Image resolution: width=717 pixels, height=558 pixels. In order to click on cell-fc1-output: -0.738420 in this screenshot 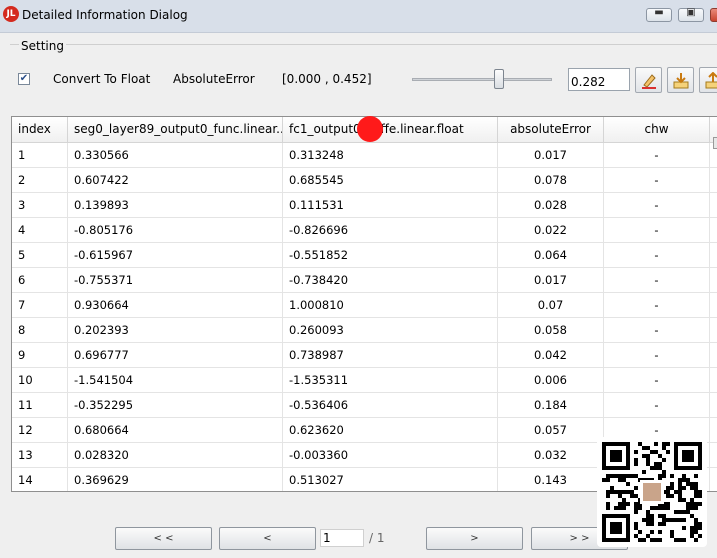, I will do `click(390, 280)`.